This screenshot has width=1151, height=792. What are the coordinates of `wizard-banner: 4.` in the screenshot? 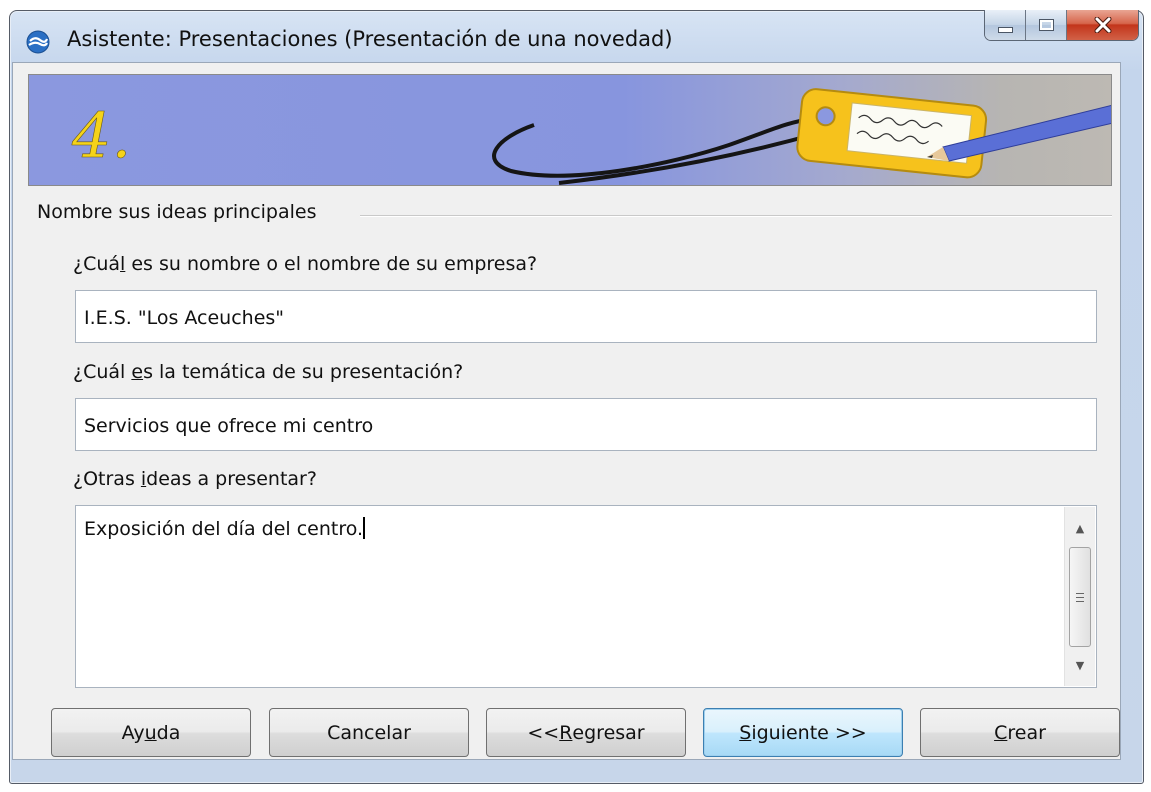 It's located at (570, 130).